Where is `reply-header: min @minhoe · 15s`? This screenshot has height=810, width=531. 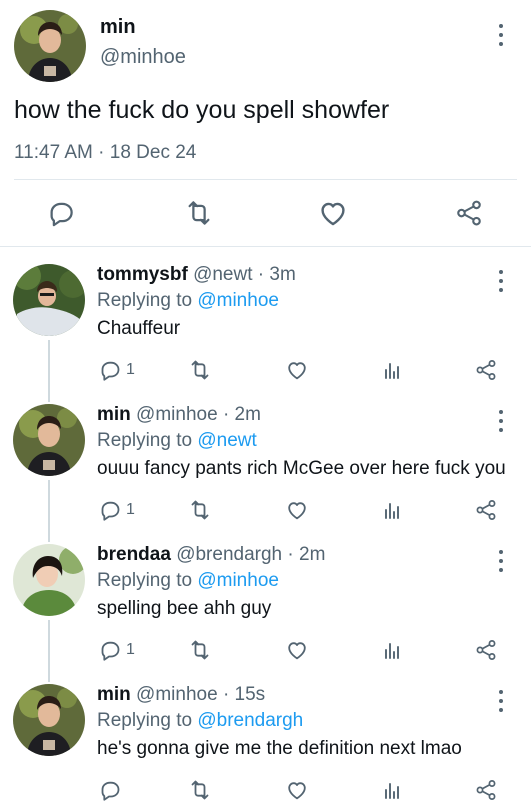 reply-header: min @minhoe · 15s is located at coordinates (181, 695).